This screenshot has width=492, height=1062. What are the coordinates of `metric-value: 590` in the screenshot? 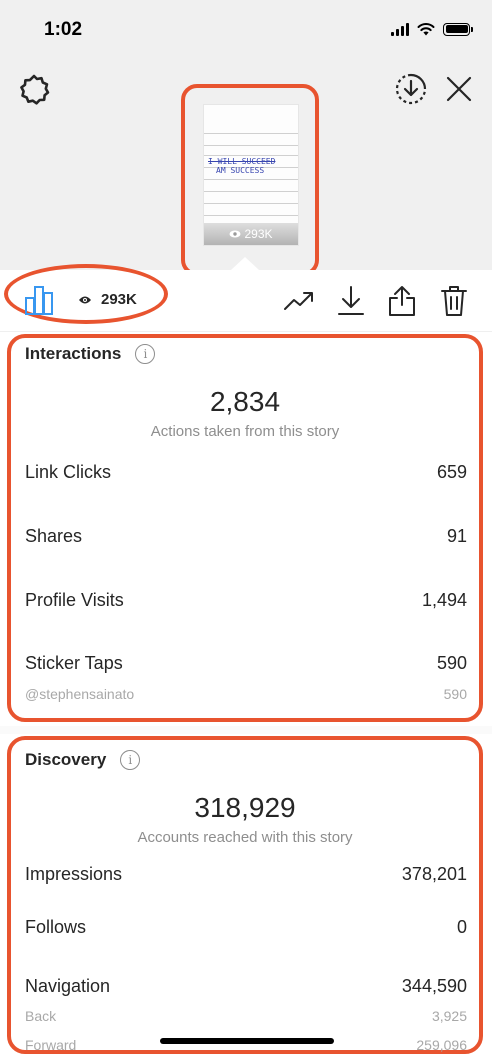 It's located at (451, 663).